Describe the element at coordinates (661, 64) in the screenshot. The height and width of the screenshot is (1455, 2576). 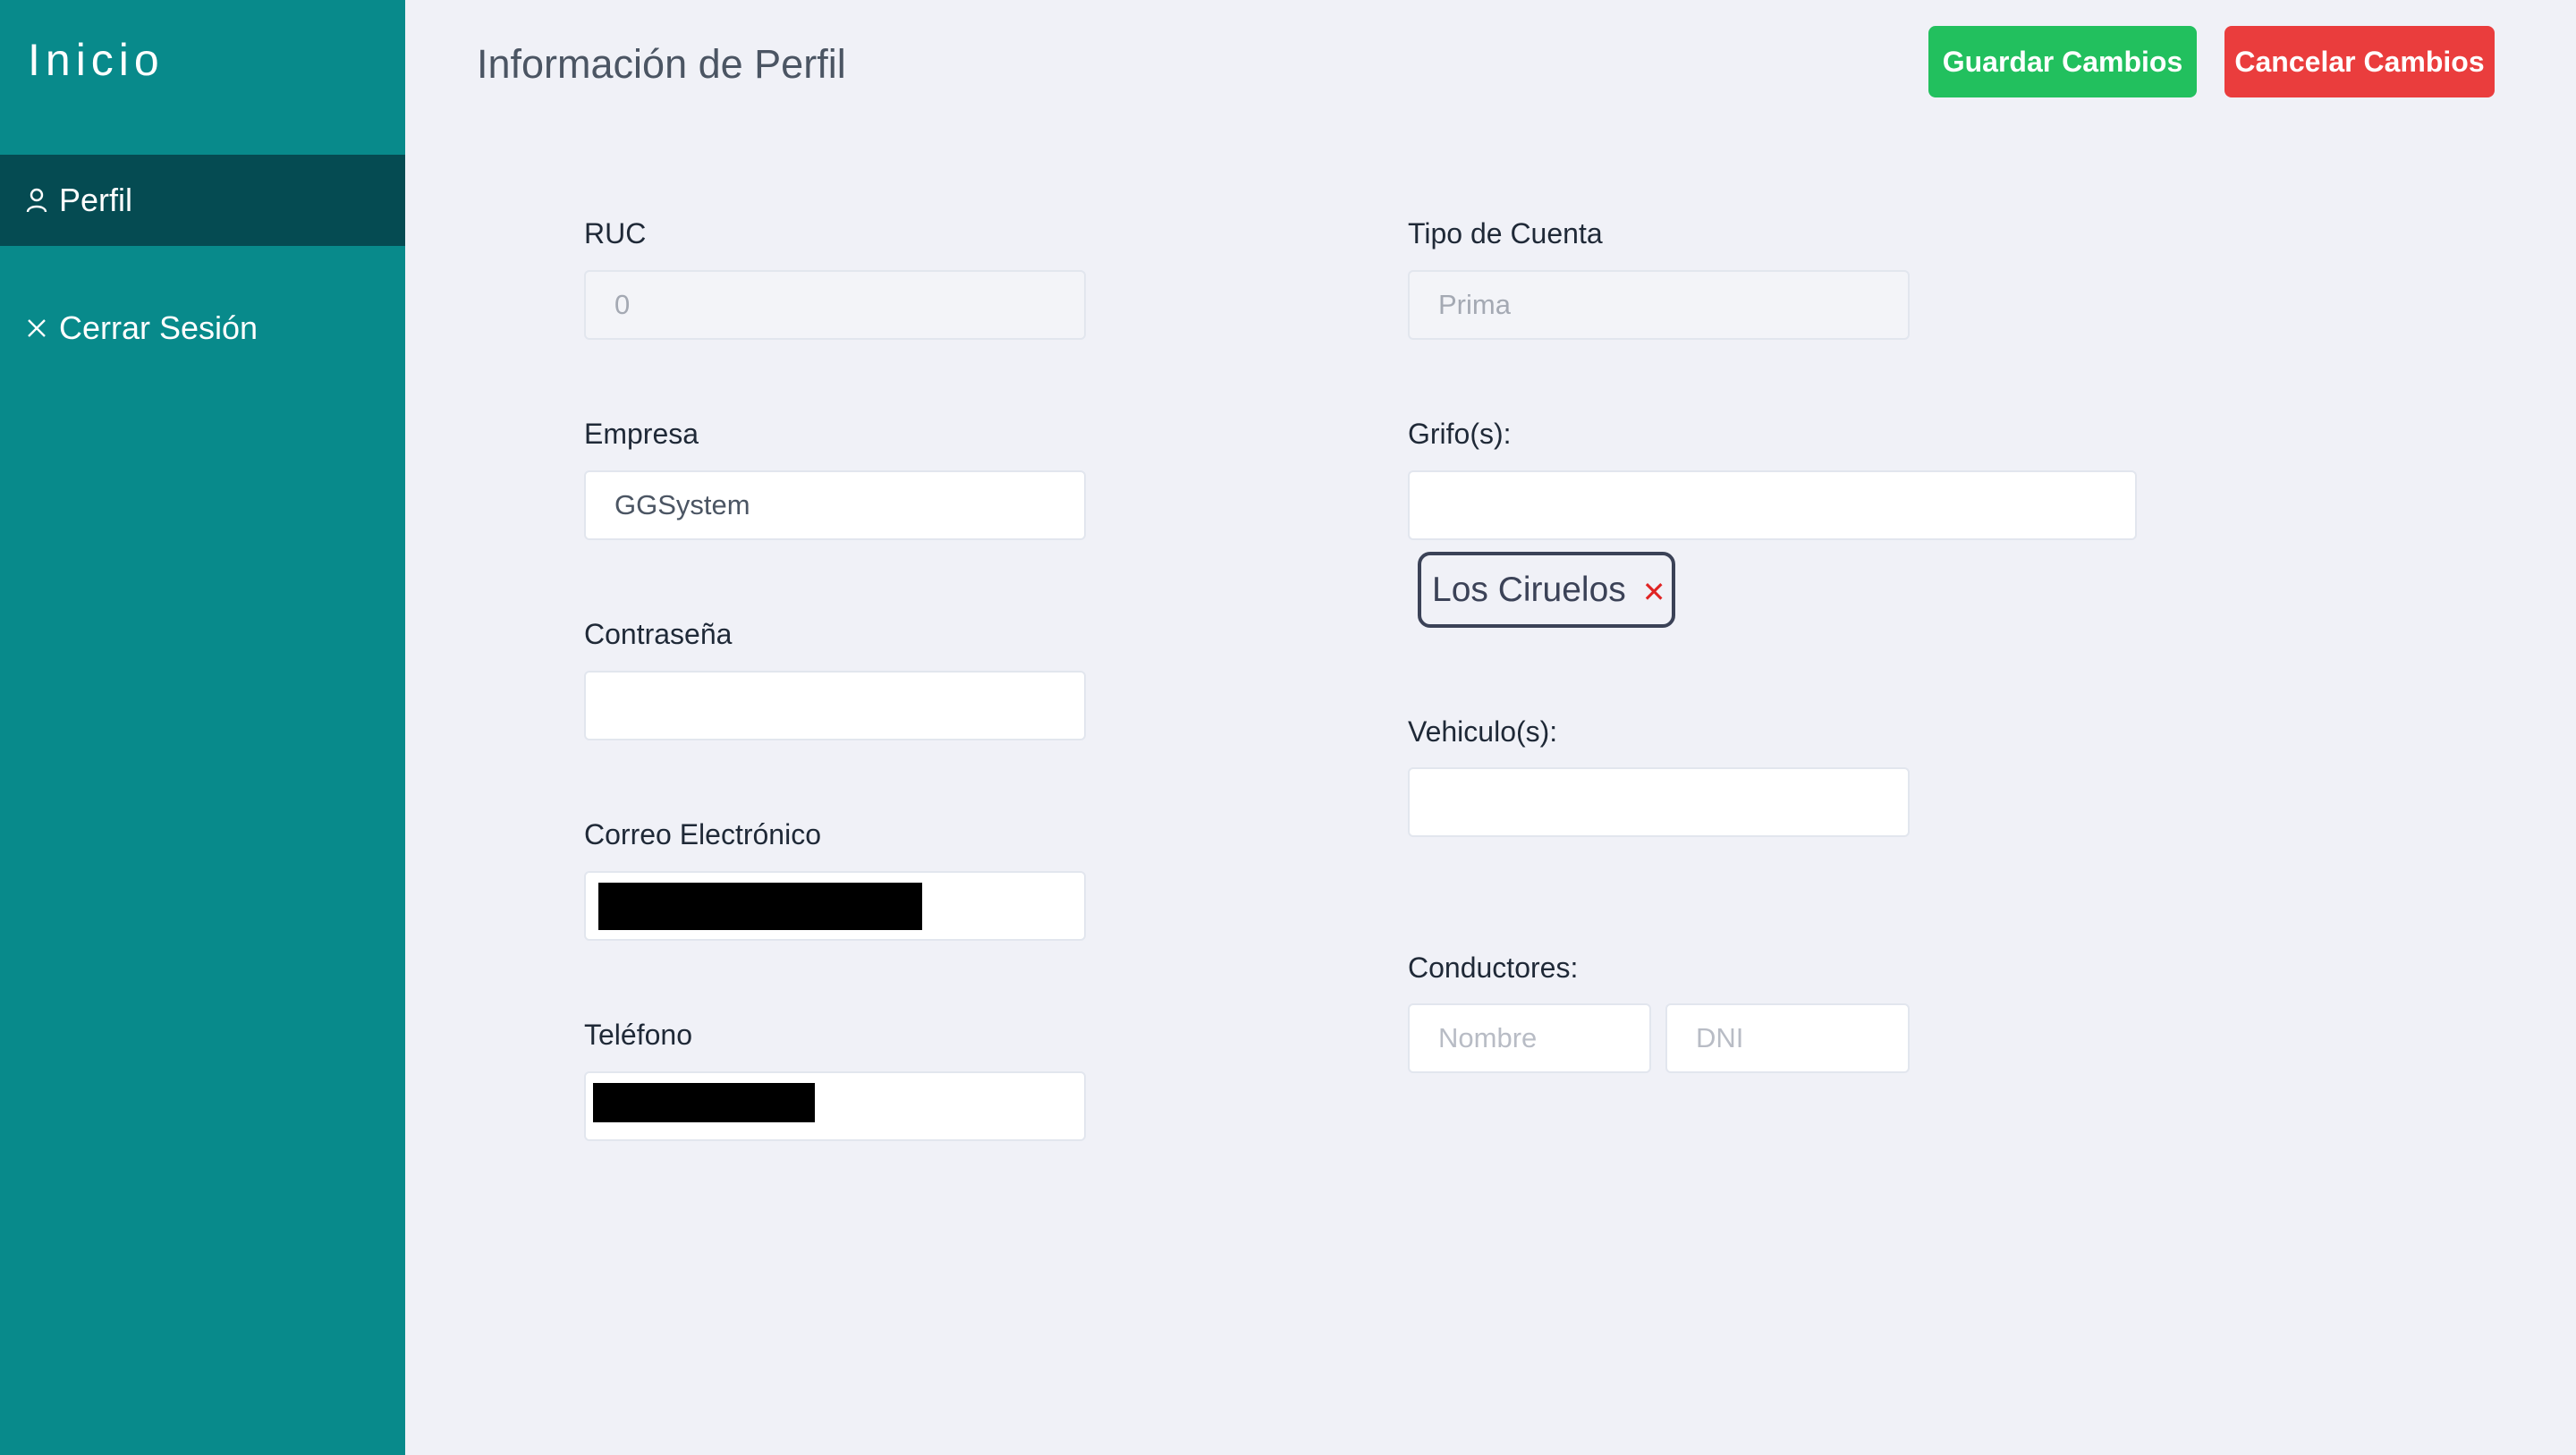
I see `page-title: Información de Perfil` at that location.